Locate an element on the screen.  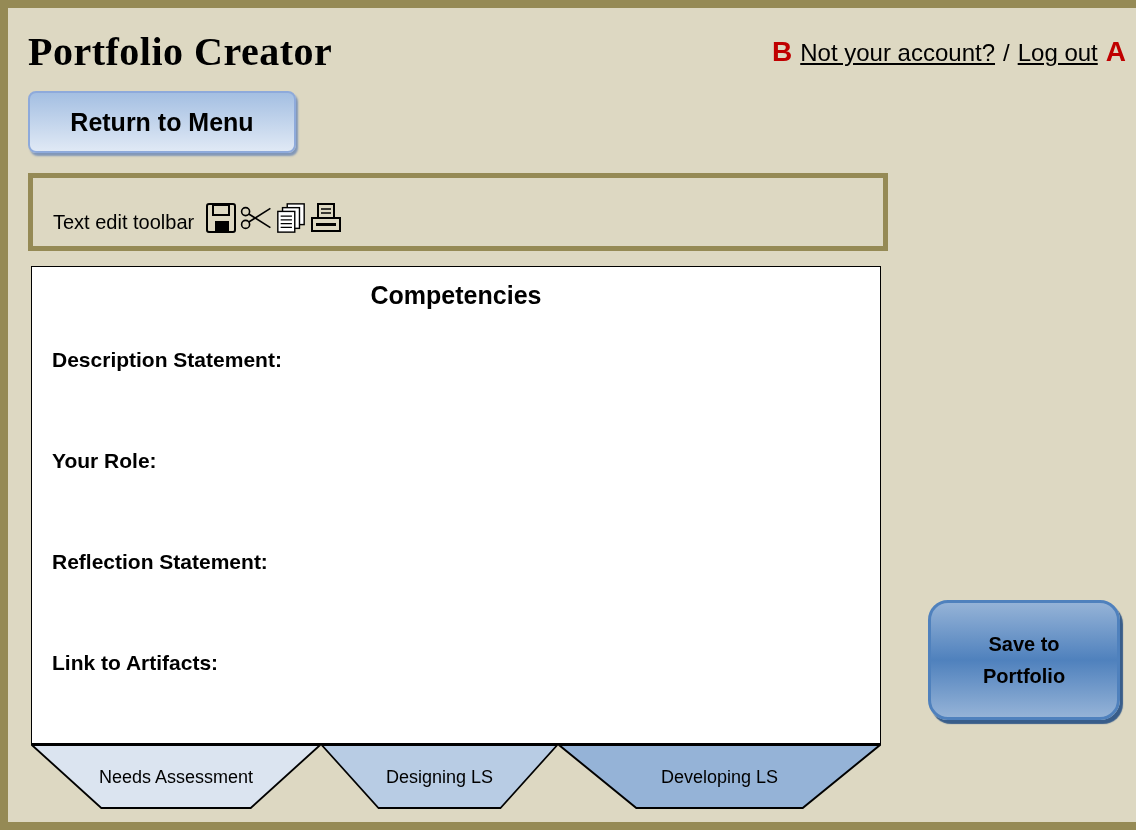
card-title: Competencies is located at coordinates (456, 295).